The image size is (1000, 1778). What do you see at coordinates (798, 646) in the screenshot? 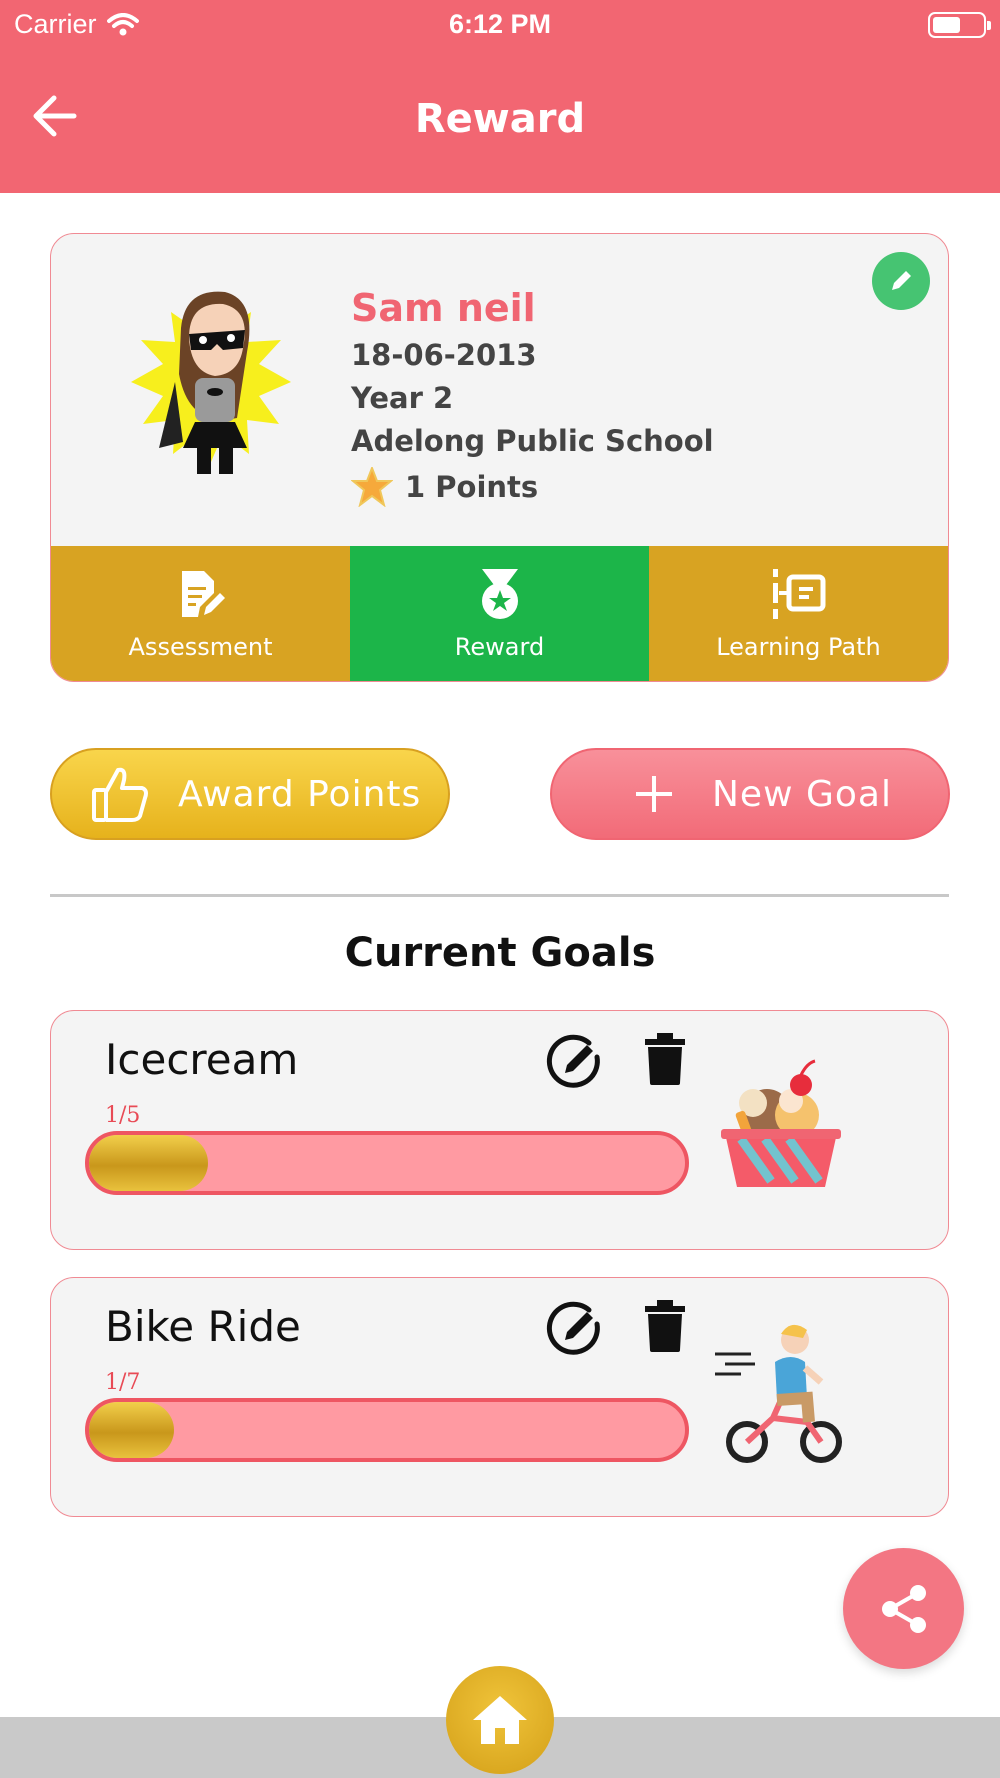
I see `tab-learning-path-label: Learning Path` at bounding box center [798, 646].